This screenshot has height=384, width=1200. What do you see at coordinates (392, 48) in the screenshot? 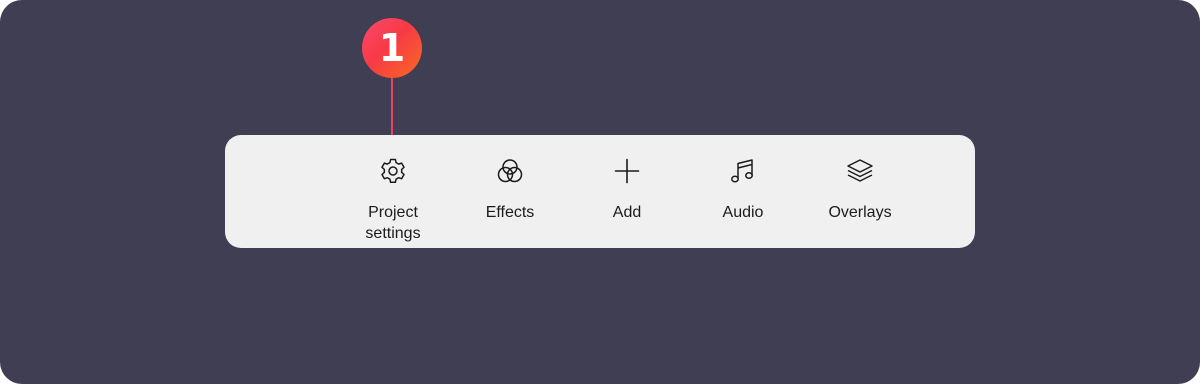
I see `callout-badge-1: 1` at bounding box center [392, 48].